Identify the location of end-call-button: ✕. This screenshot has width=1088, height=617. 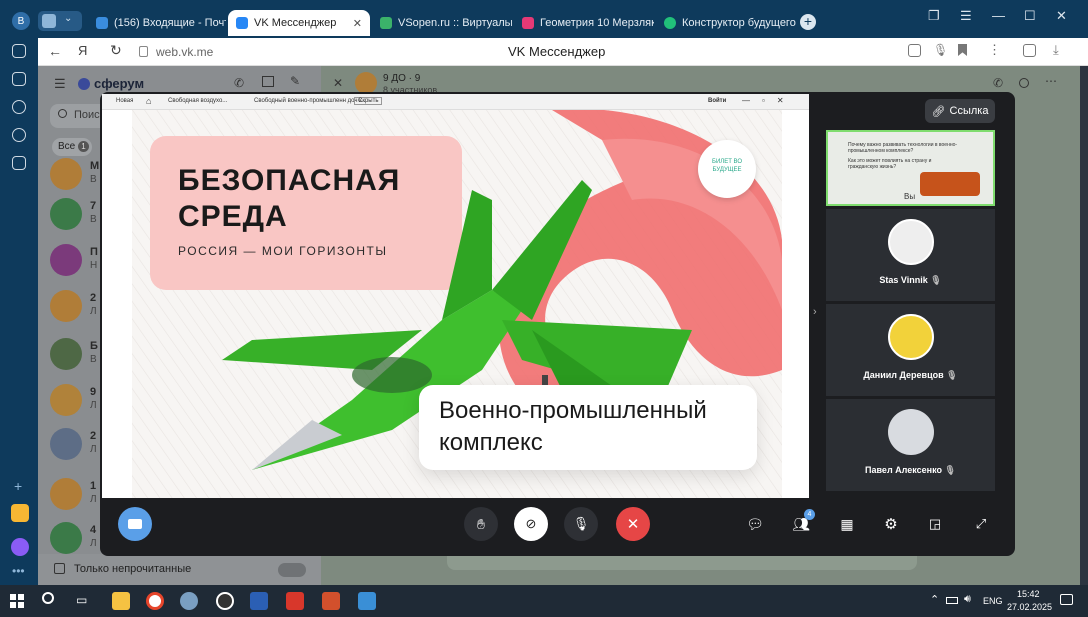
(633, 524).